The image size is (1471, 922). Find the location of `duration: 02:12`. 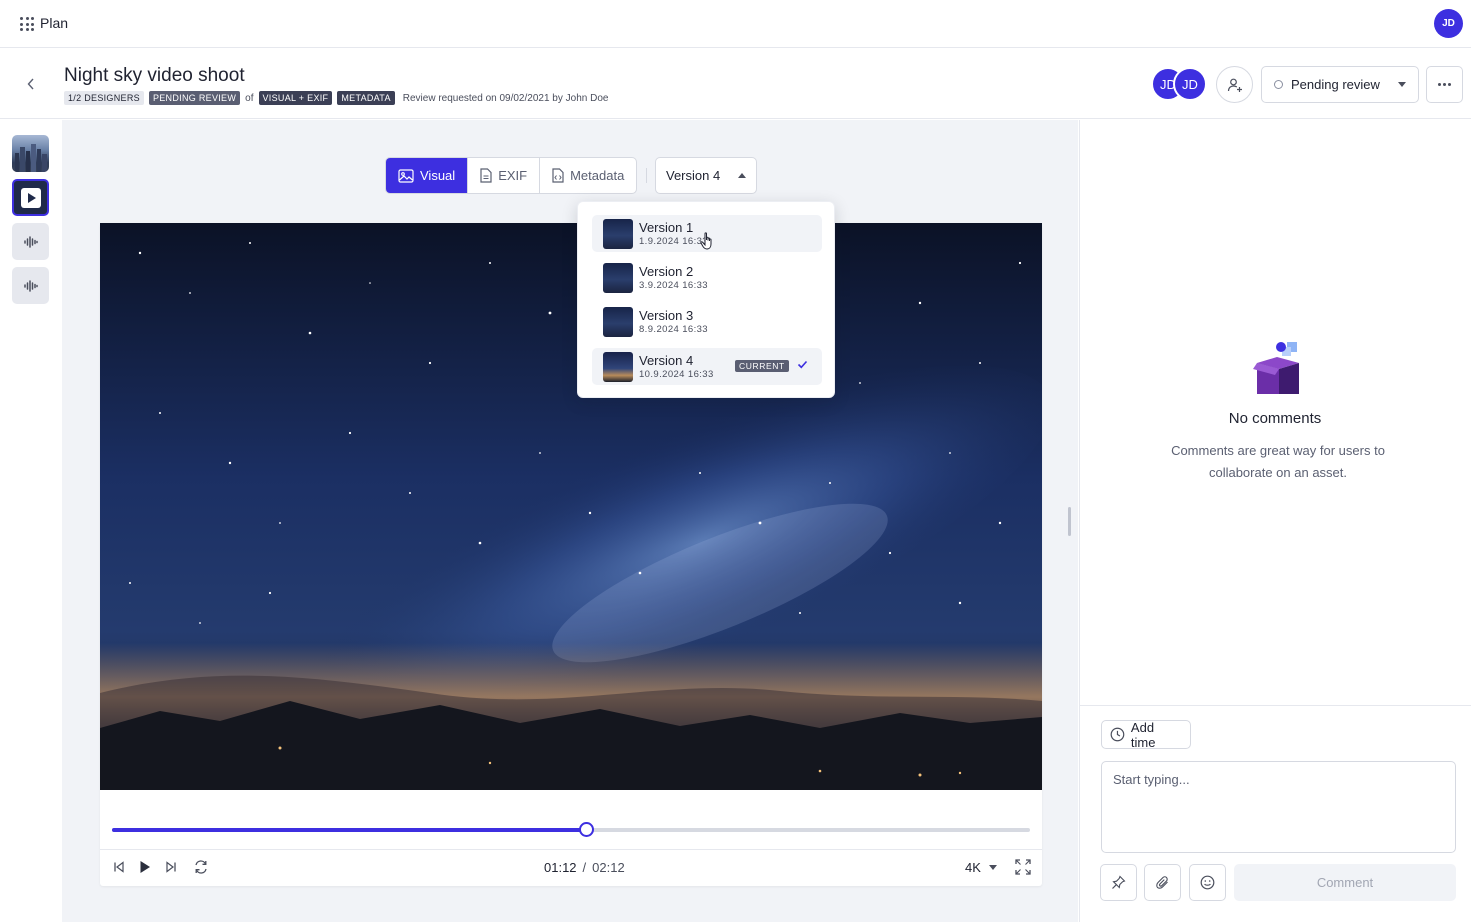

duration: 02:12 is located at coordinates (608, 867).